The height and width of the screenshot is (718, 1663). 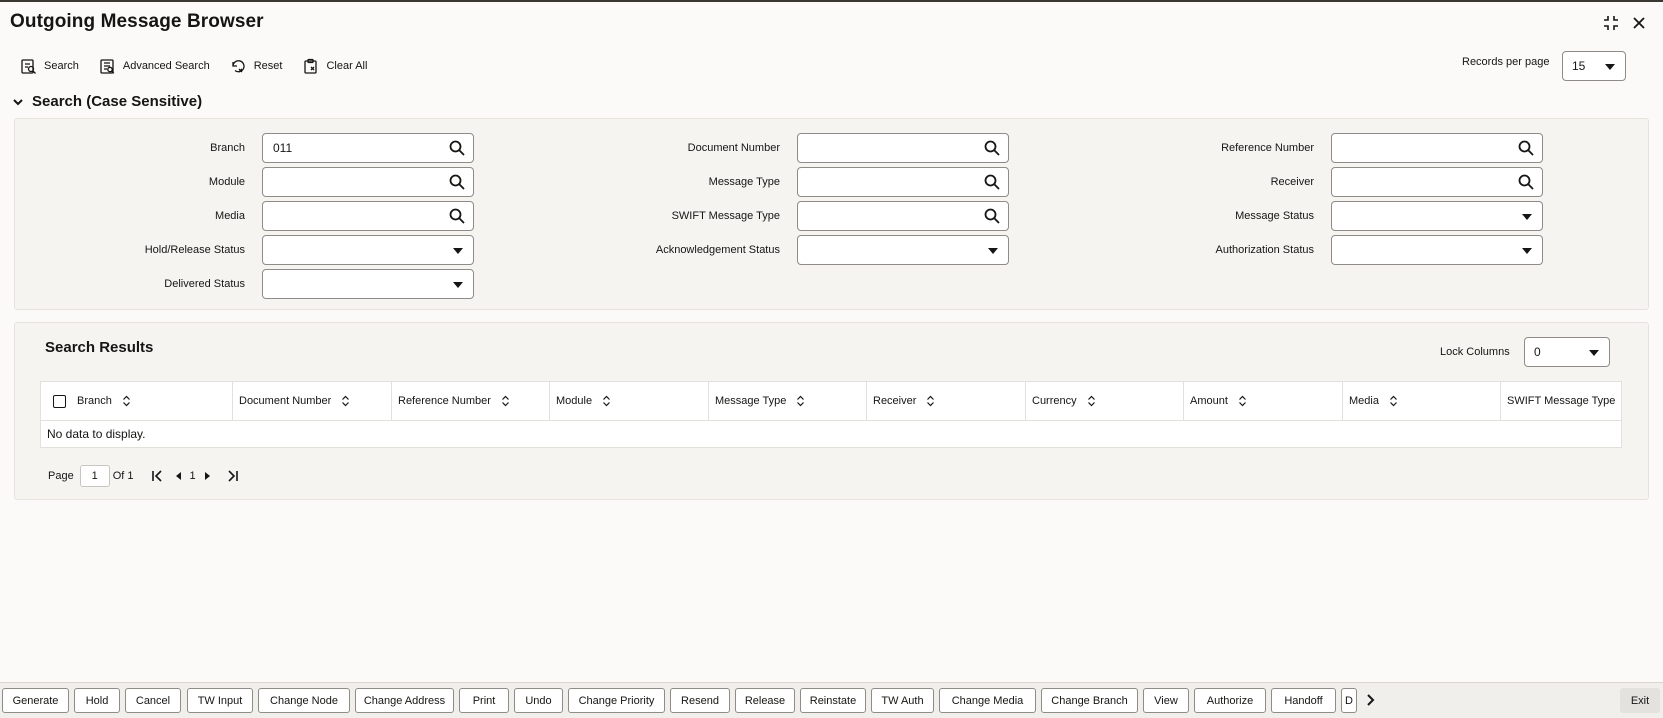 What do you see at coordinates (304, 700) in the screenshot?
I see `change-node-button: Change Node` at bounding box center [304, 700].